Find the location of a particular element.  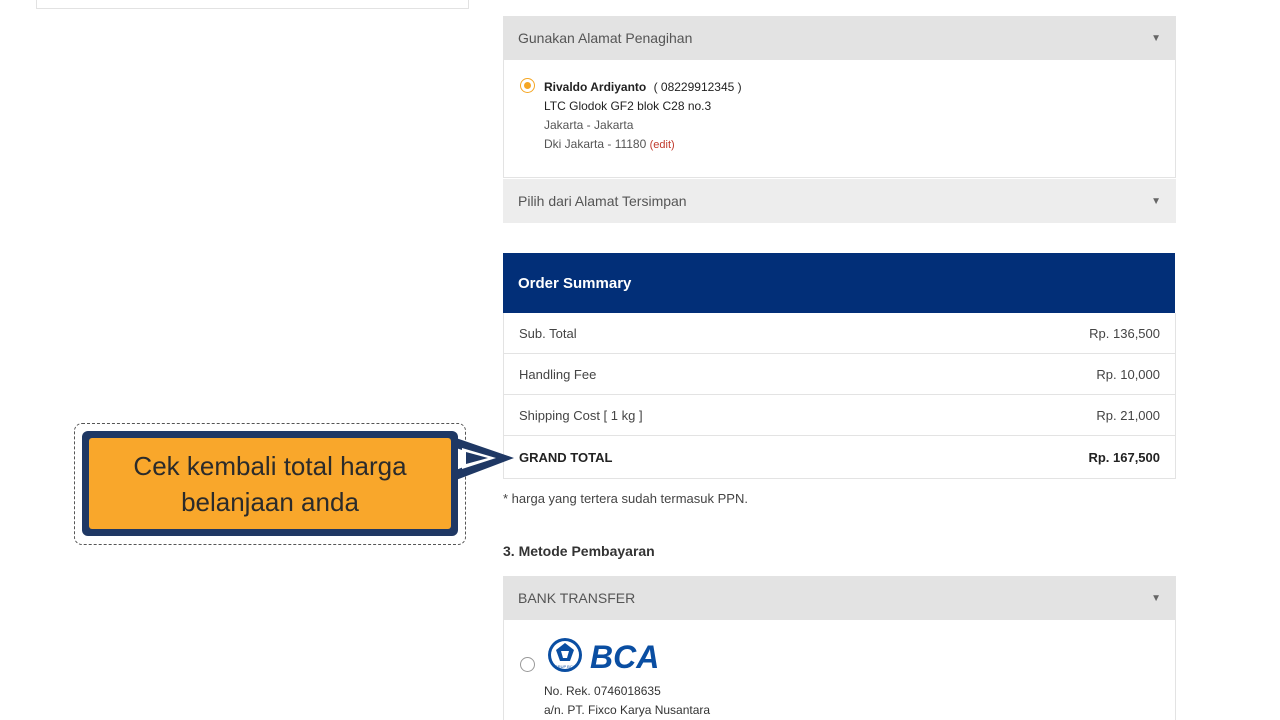

summary-label: Sub. Total is located at coordinates (548, 333).